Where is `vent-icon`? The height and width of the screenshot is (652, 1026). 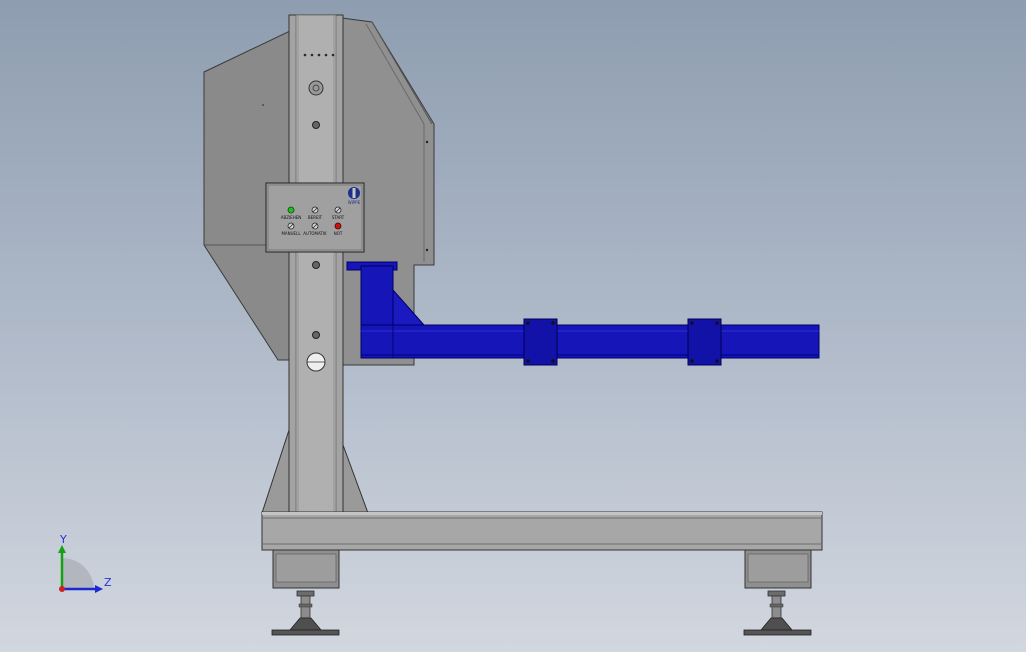
vent-icon is located at coordinates (316, 88).